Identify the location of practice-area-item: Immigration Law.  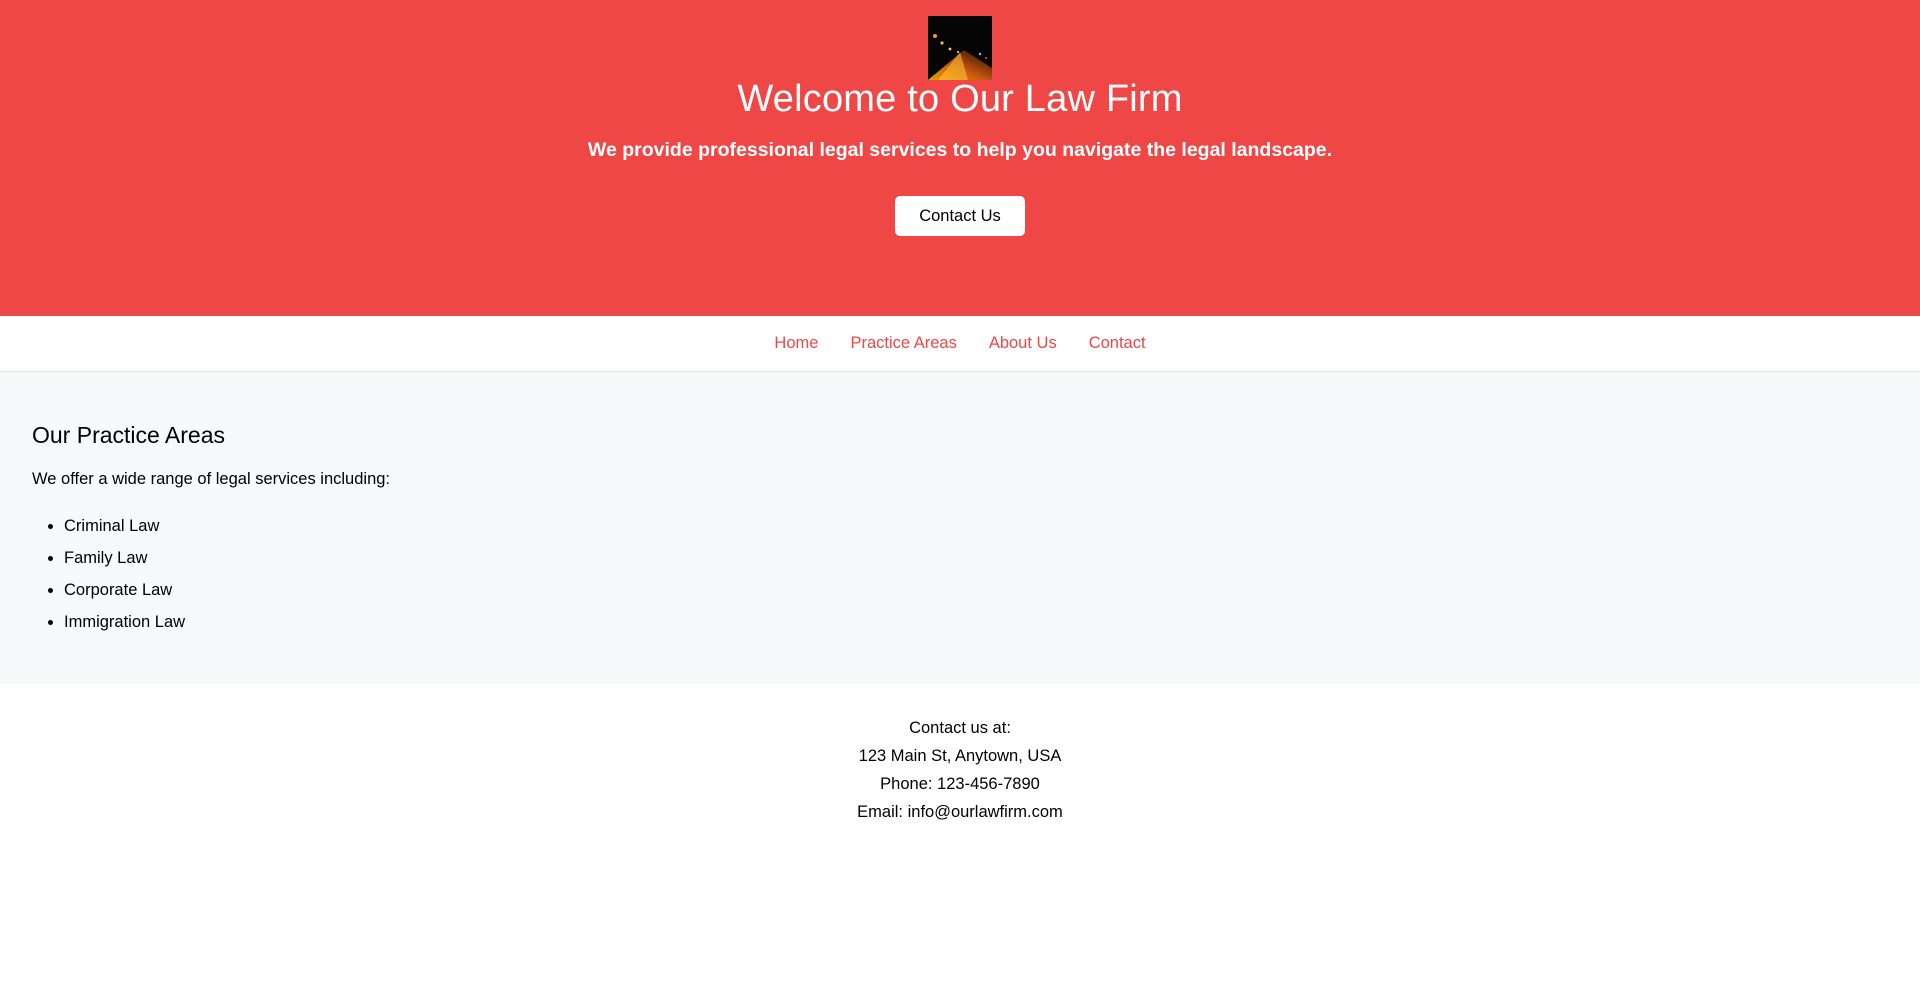
(124, 622).